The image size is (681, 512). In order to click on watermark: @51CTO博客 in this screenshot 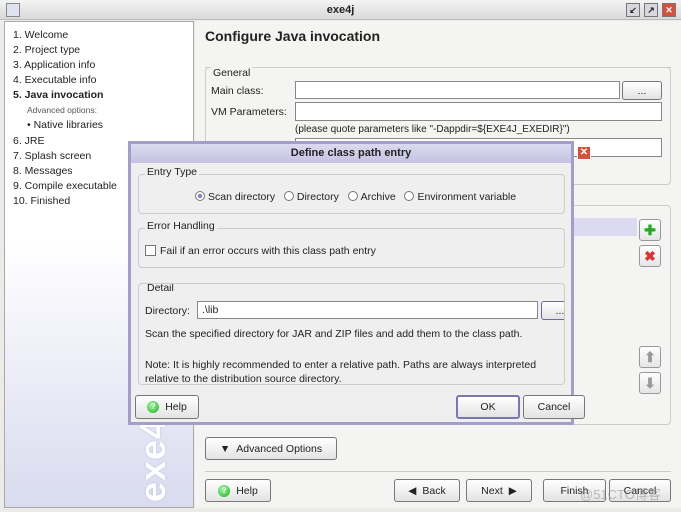, I will do `click(620, 494)`.